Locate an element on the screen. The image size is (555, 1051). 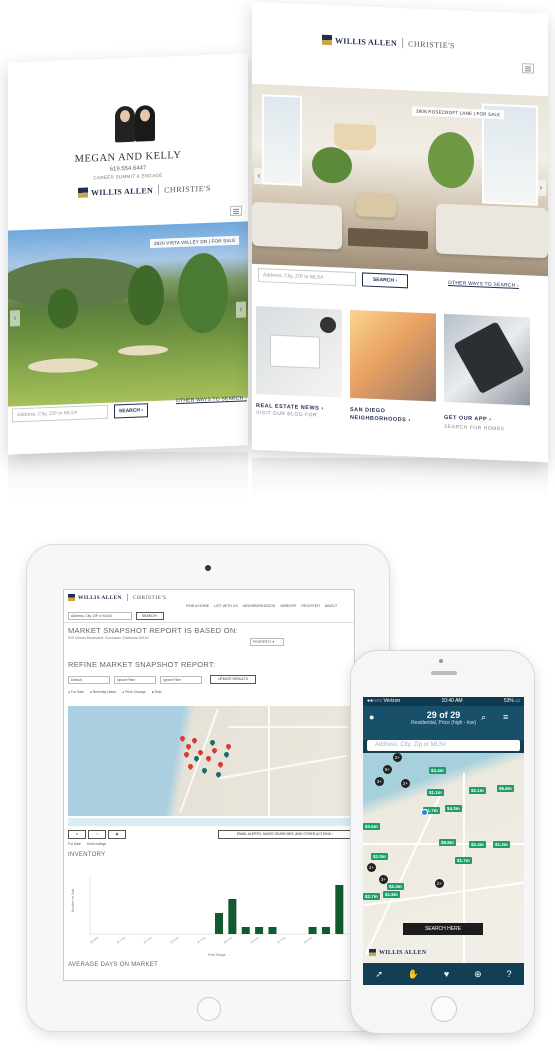
nav-list-with-us: LIST WITH US is located at coordinates (226, 606).